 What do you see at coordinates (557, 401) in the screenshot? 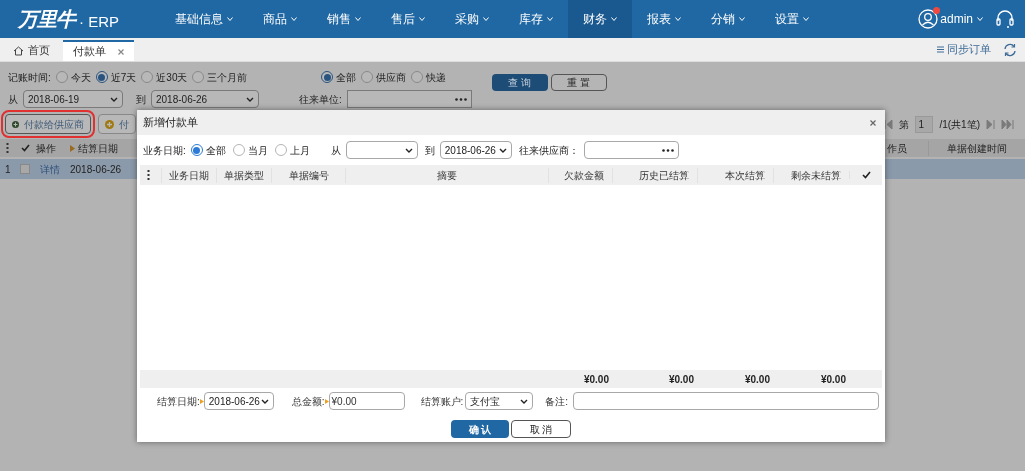
I see `field-label: 备注:` at bounding box center [557, 401].